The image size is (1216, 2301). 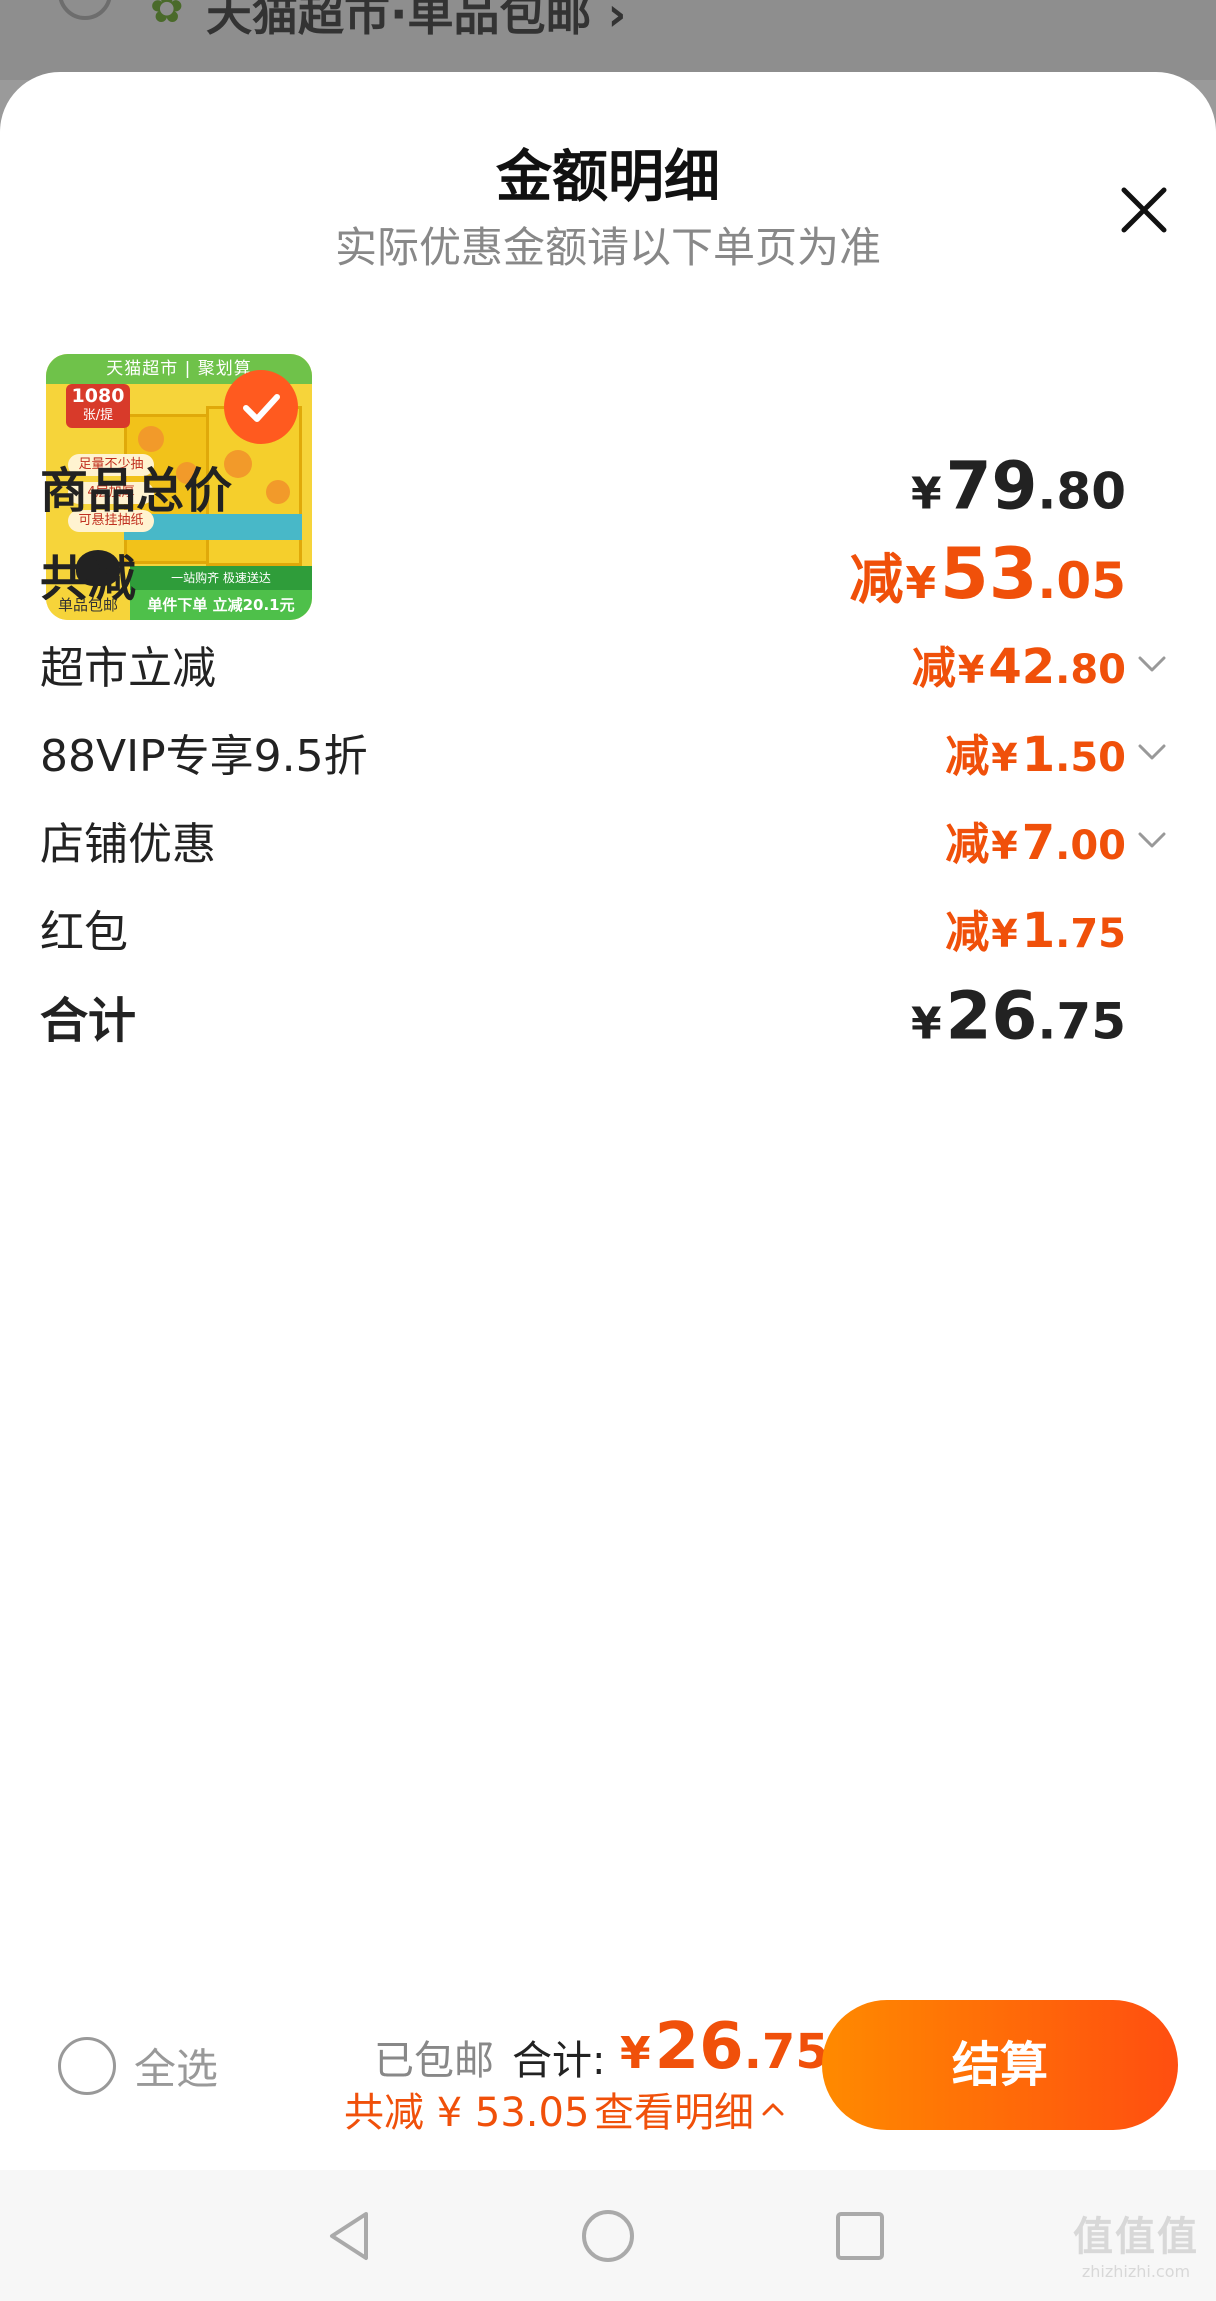 I want to click on total-label: 合计:, so click(x=559, y=2061).